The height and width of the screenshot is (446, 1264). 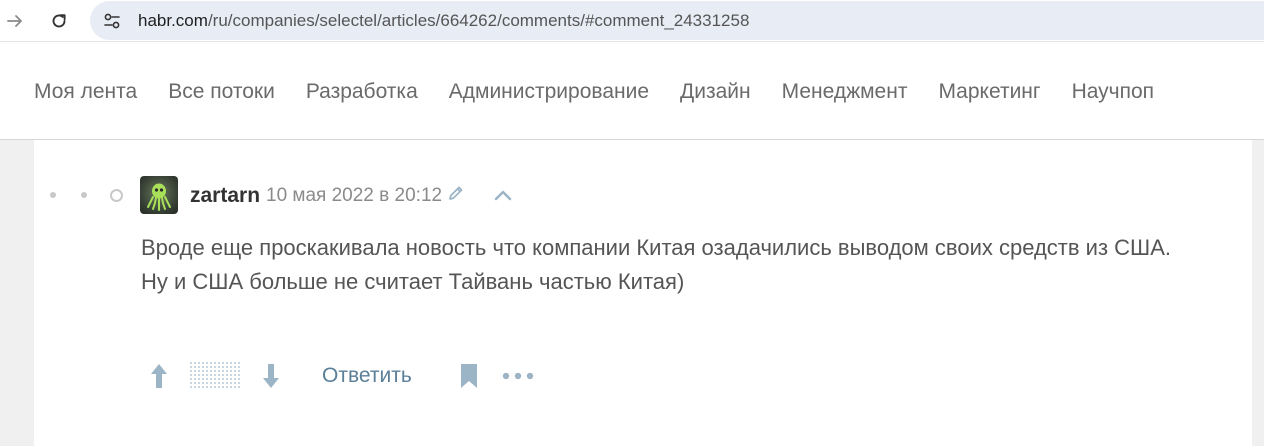 I want to click on arrow-down-icon, so click(x=271, y=376).